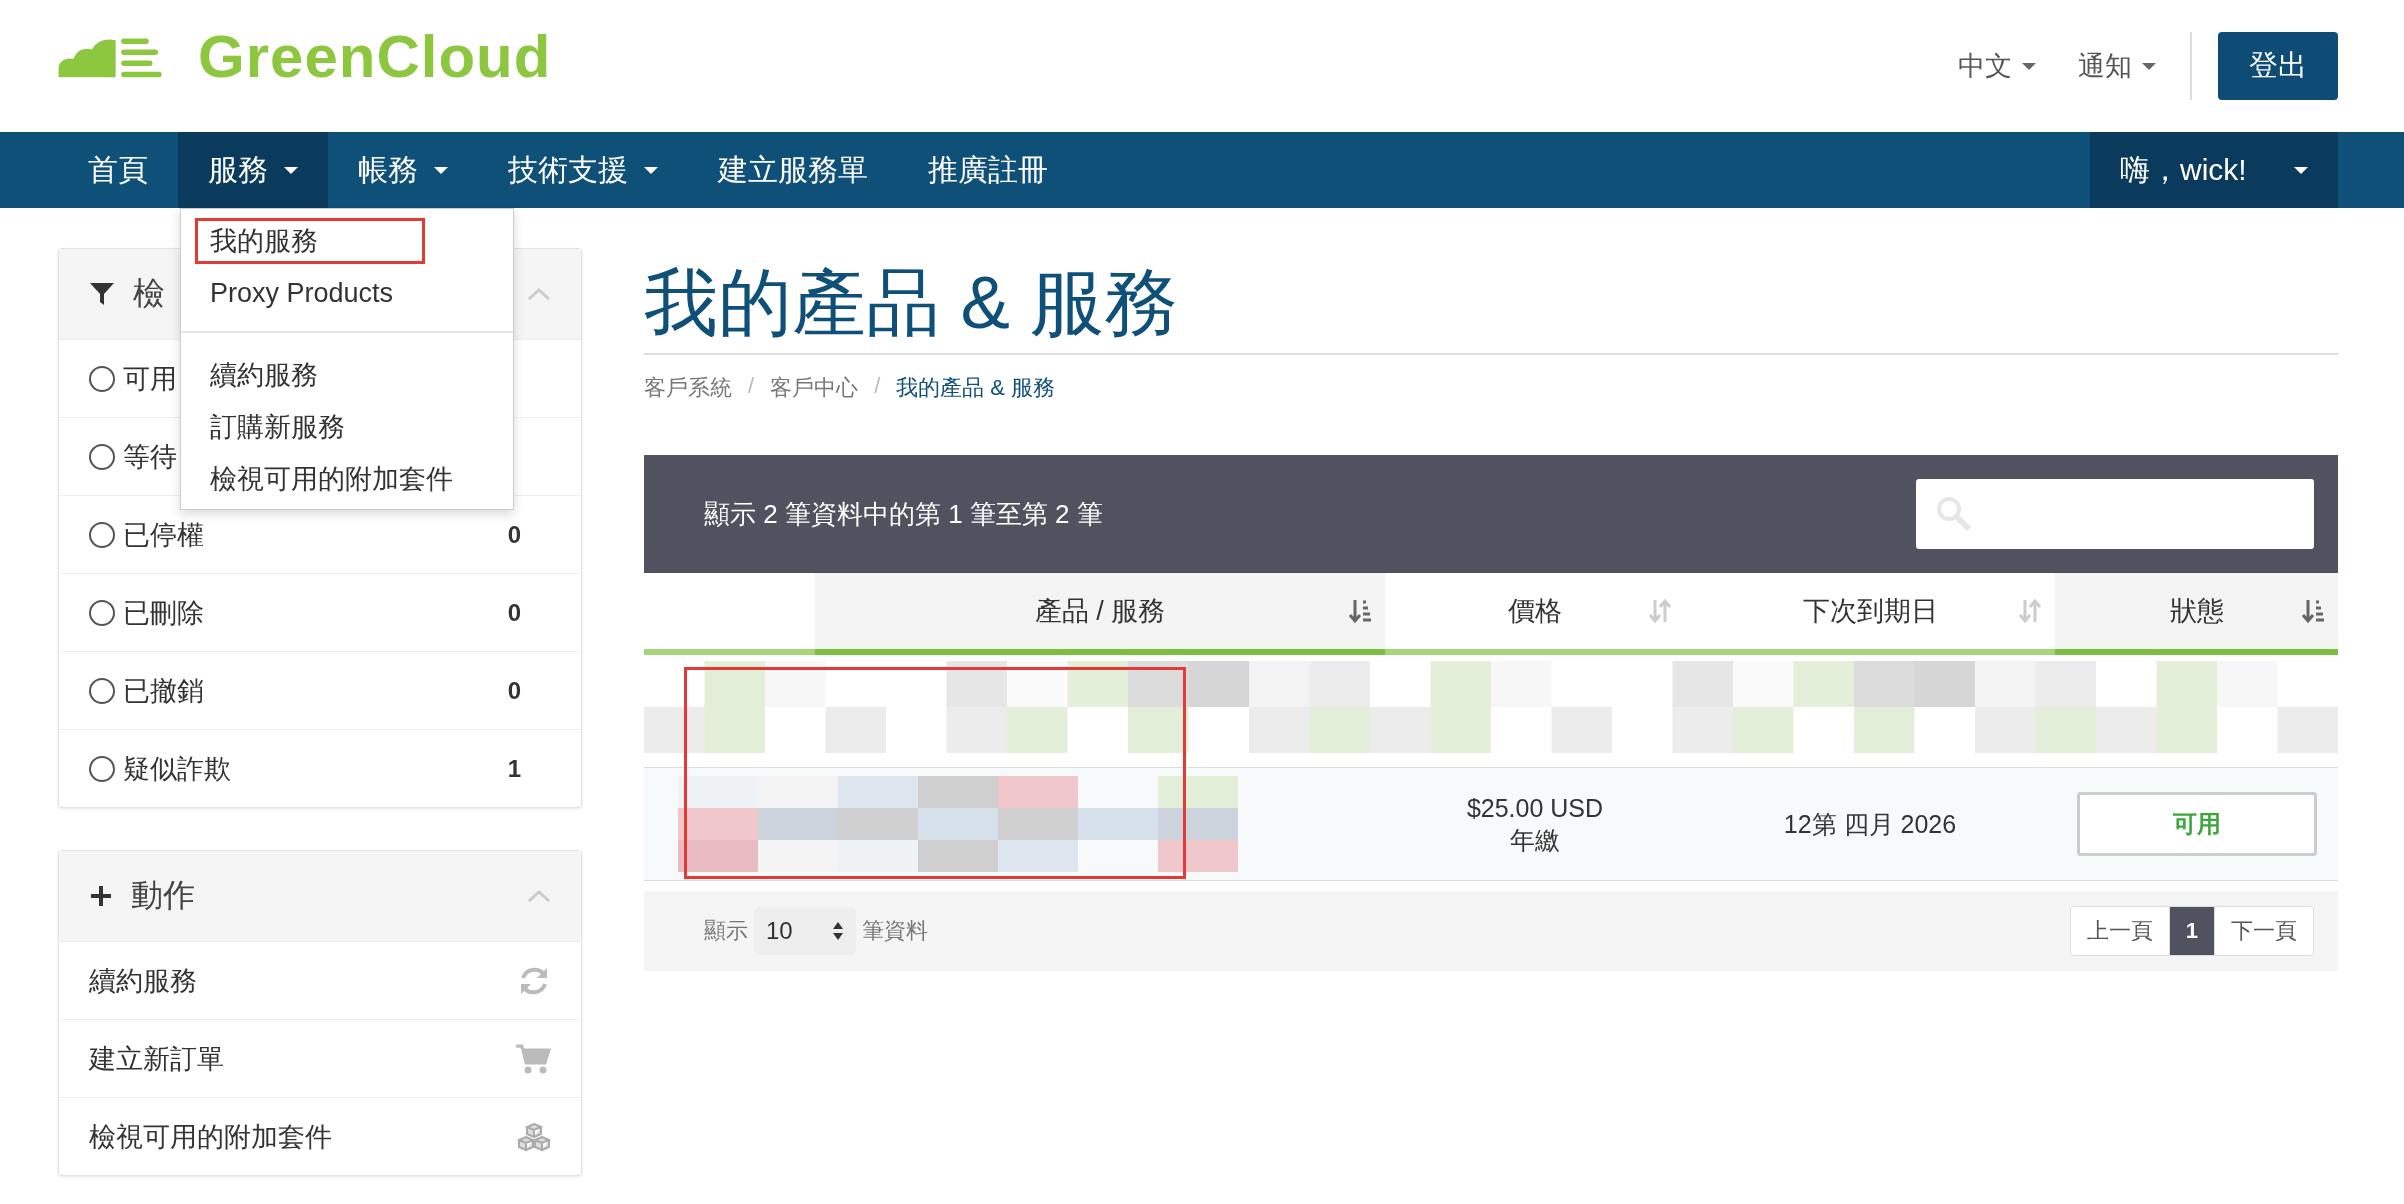  What do you see at coordinates (976, 388) in the screenshot?
I see `breadcrumb-link: 我的產品 & 服務` at bounding box center [976, 388].